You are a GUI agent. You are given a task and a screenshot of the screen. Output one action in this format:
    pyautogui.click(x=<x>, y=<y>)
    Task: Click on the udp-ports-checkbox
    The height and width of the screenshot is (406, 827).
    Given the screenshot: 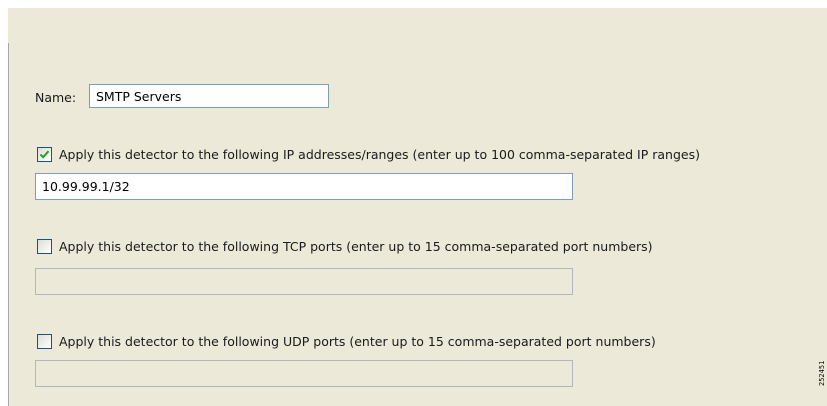 What is the action you would take?
    pyautogui.click(x=44, y=341)
    